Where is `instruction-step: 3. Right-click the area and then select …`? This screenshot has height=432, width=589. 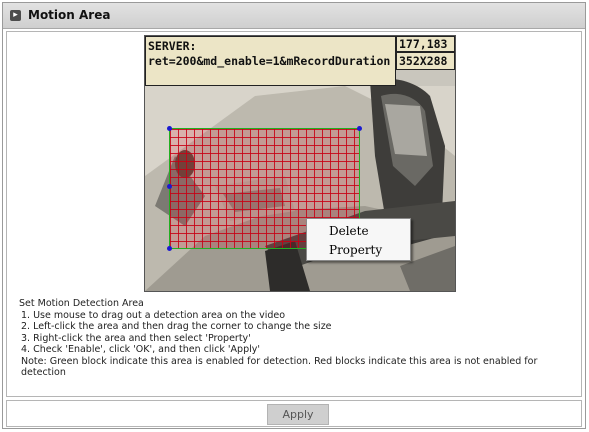 instruction-step: 3. Right-click the area and then select … is located at coordinates (136, 338).